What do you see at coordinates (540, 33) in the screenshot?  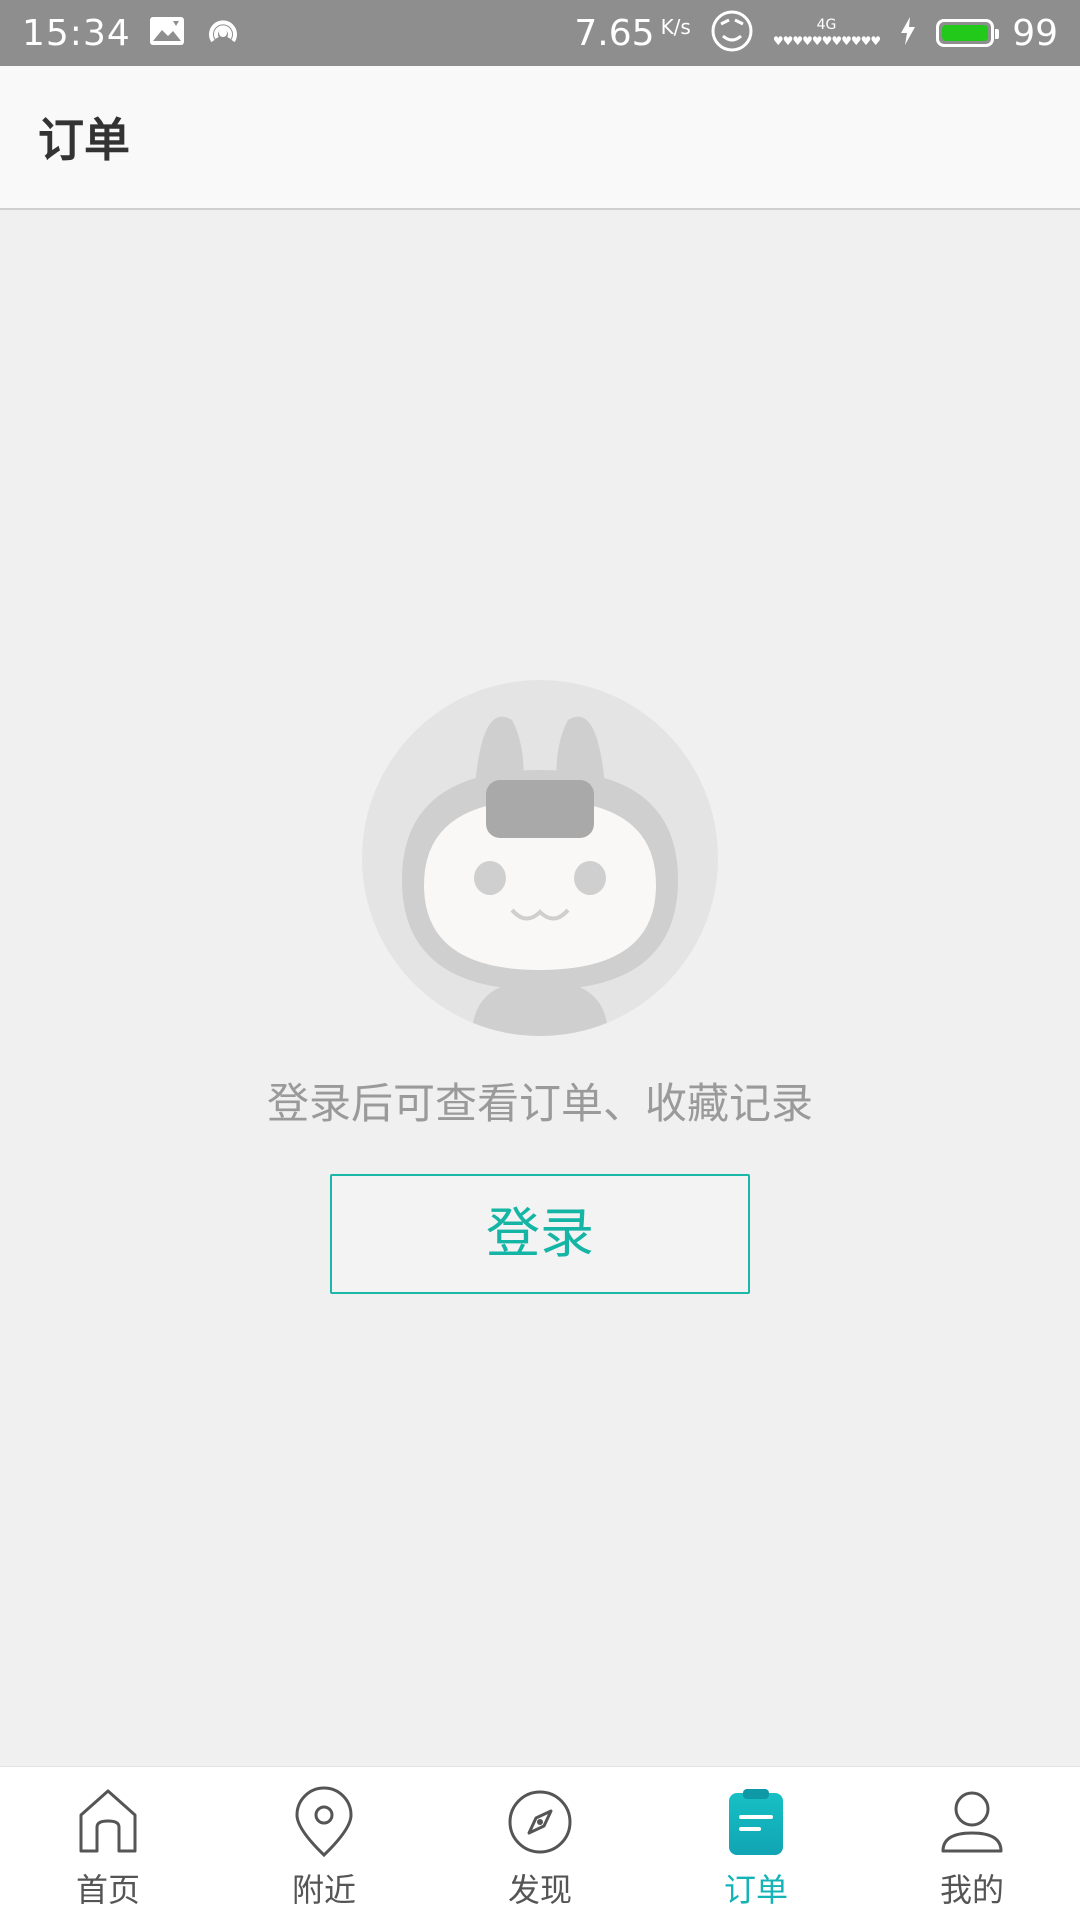 I see `status-bar: 15:34 7.65 K/s 4G ♥♥♥♥♥♥♥♥♥♥♥ 99` at bounding box center [540, 33].